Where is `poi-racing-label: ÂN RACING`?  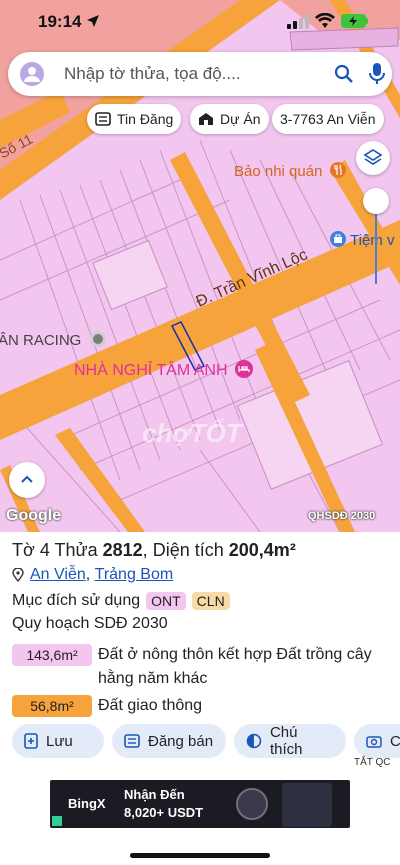
poi-racing-label: ÂN RACING is located at coordinates (41, 340).